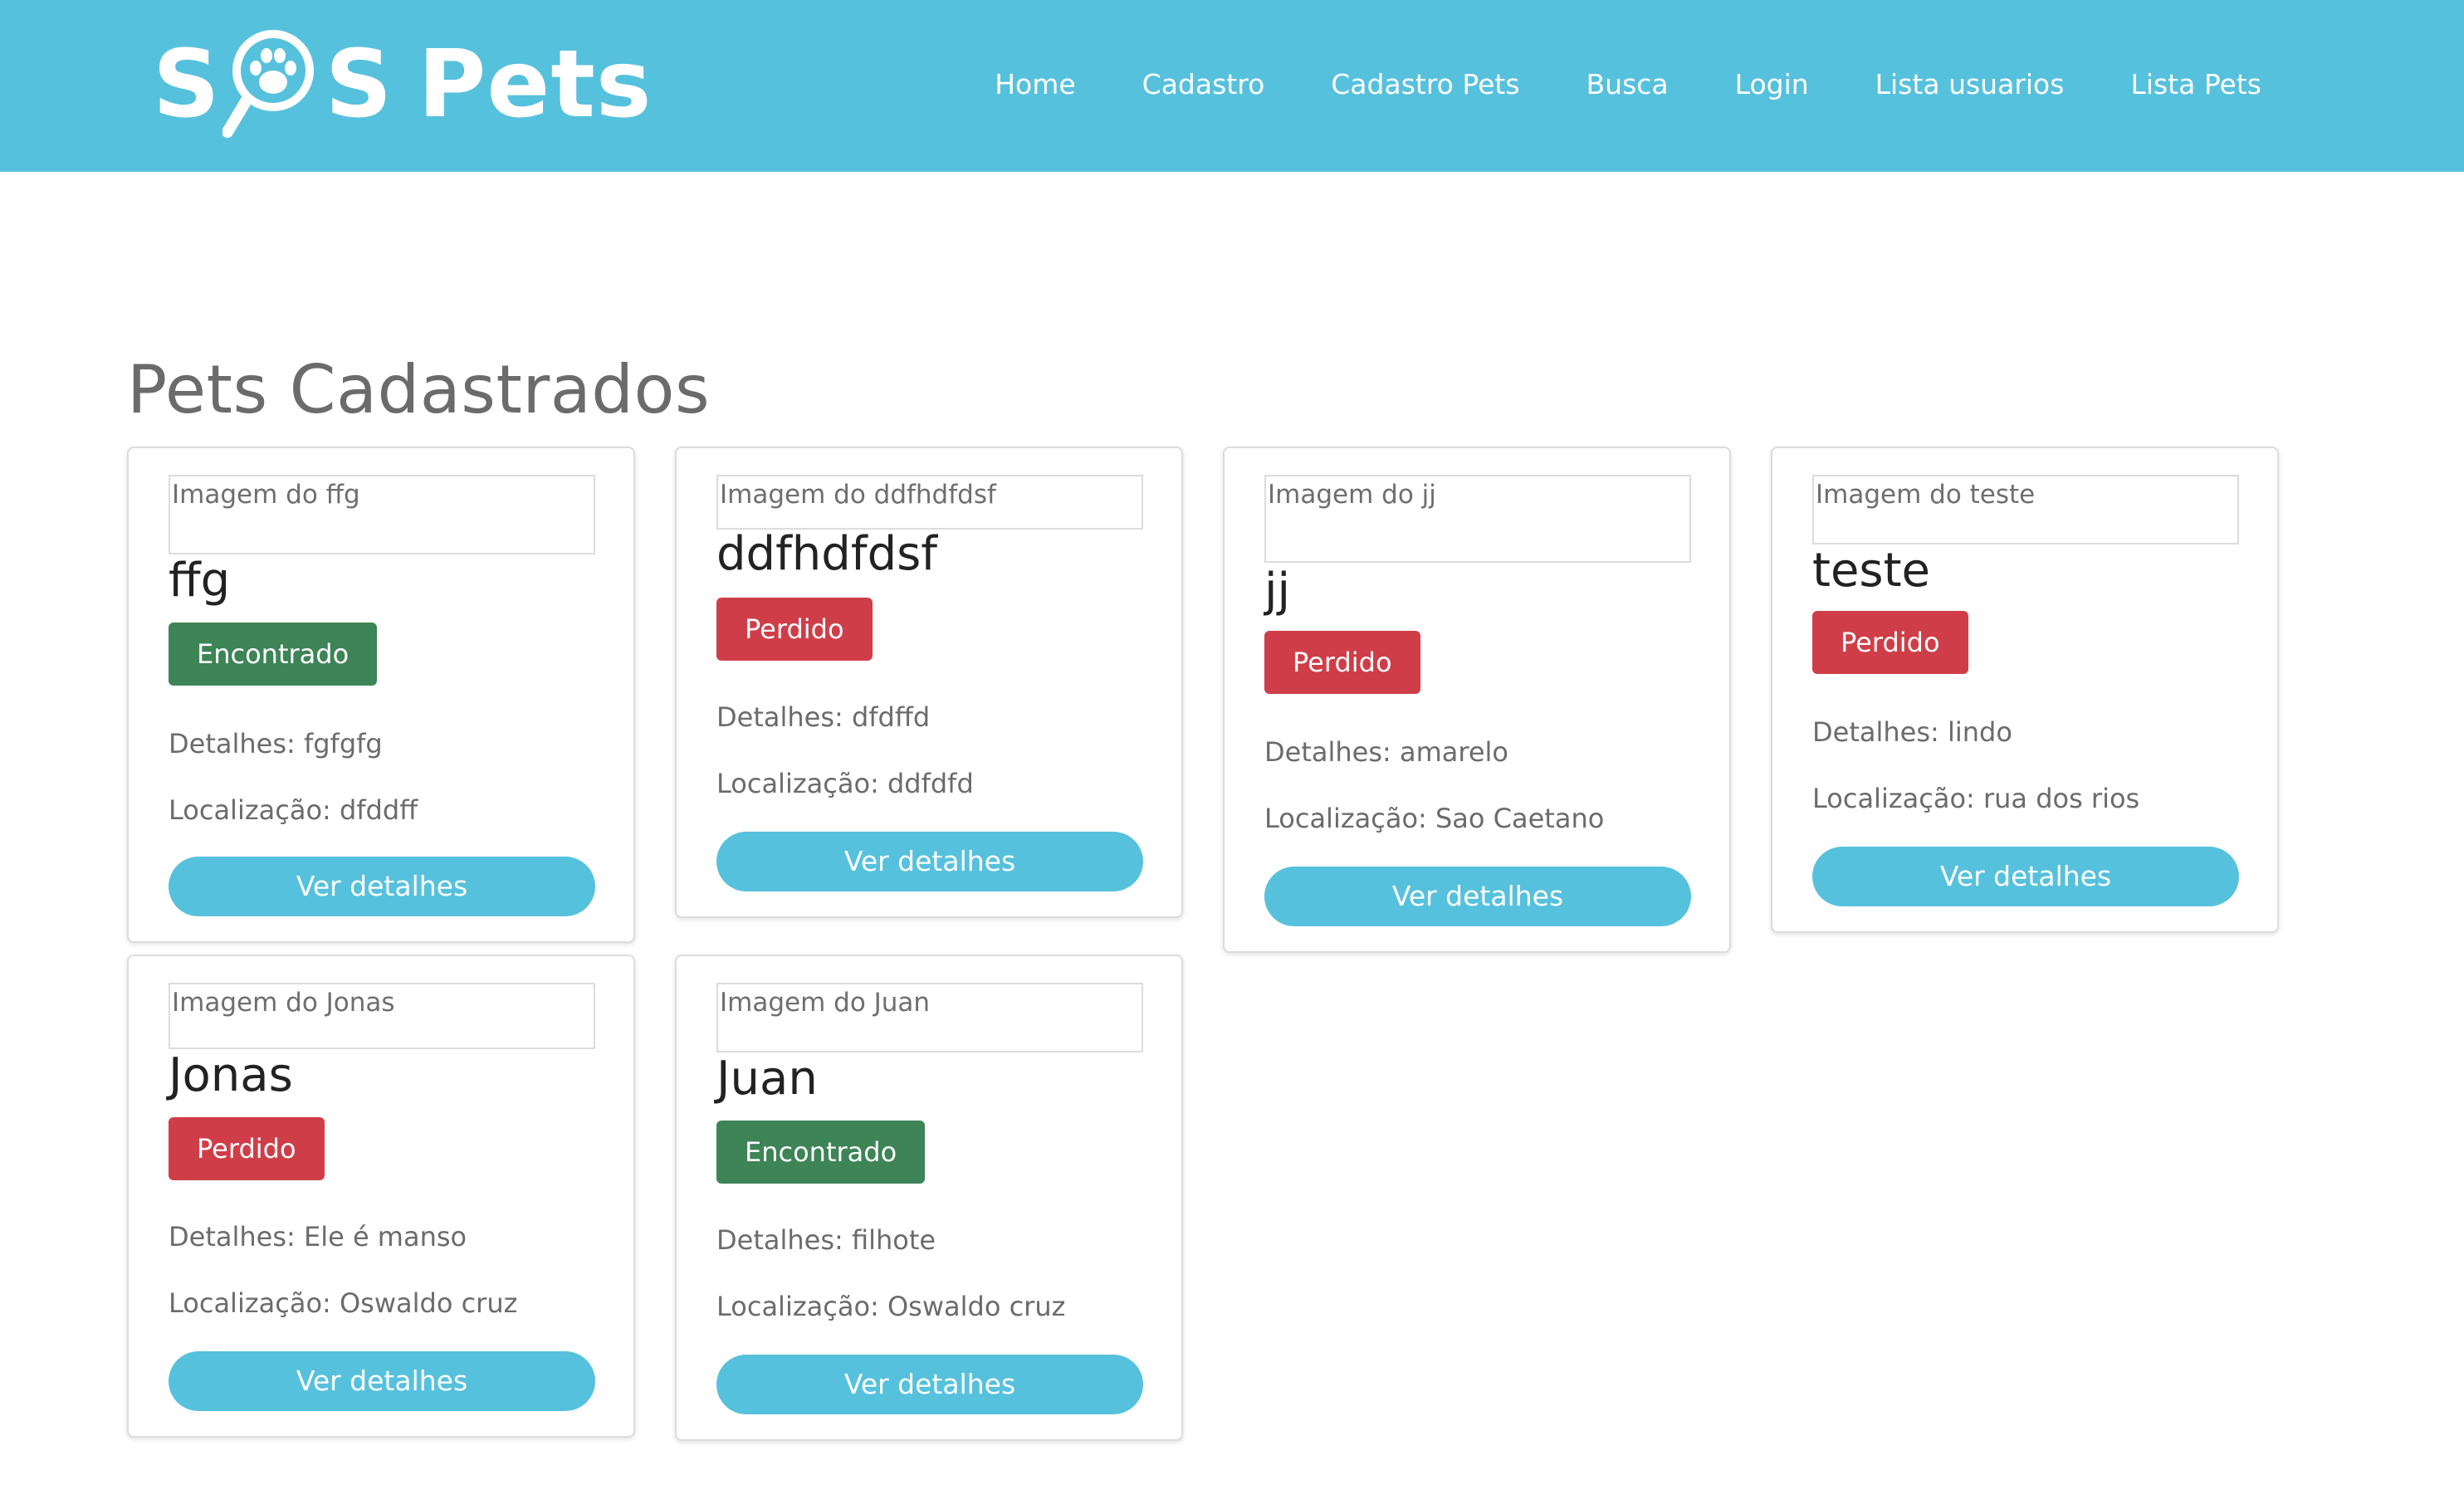 The image size is (2464, 1504). I want to click on pet-image-placeholder: Imagem do teste, so click(2026, 510).